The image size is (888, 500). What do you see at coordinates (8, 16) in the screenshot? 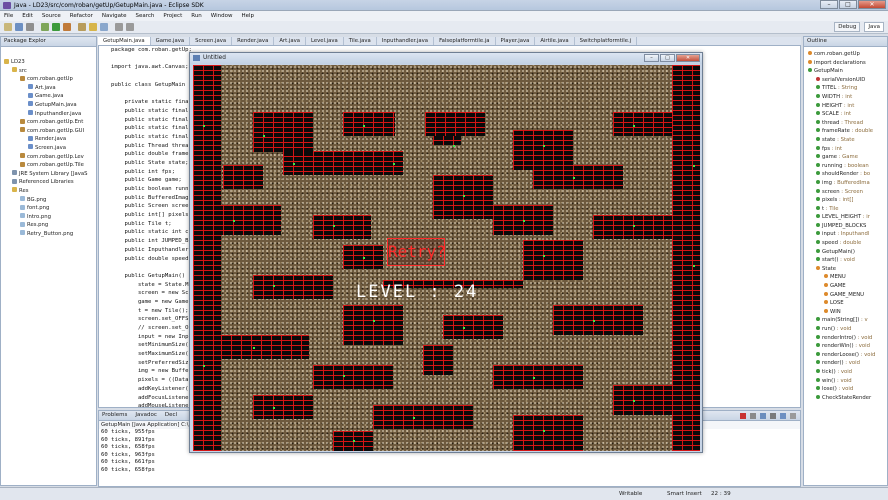
I see `menu-file: File` at bounding box center [8, 16].